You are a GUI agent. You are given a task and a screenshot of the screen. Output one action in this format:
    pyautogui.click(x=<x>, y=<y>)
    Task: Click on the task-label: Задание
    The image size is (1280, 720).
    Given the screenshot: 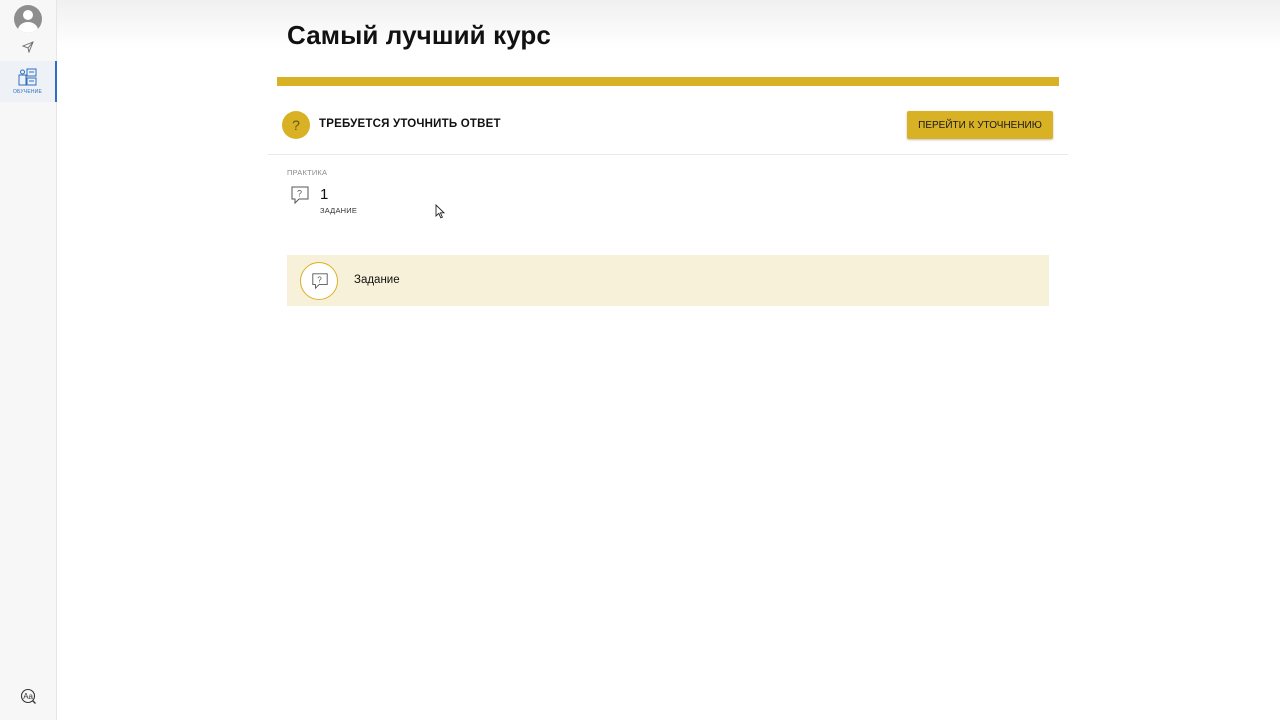 What is the action you would take?
    pyautogui.click(x=377, y=280)
    